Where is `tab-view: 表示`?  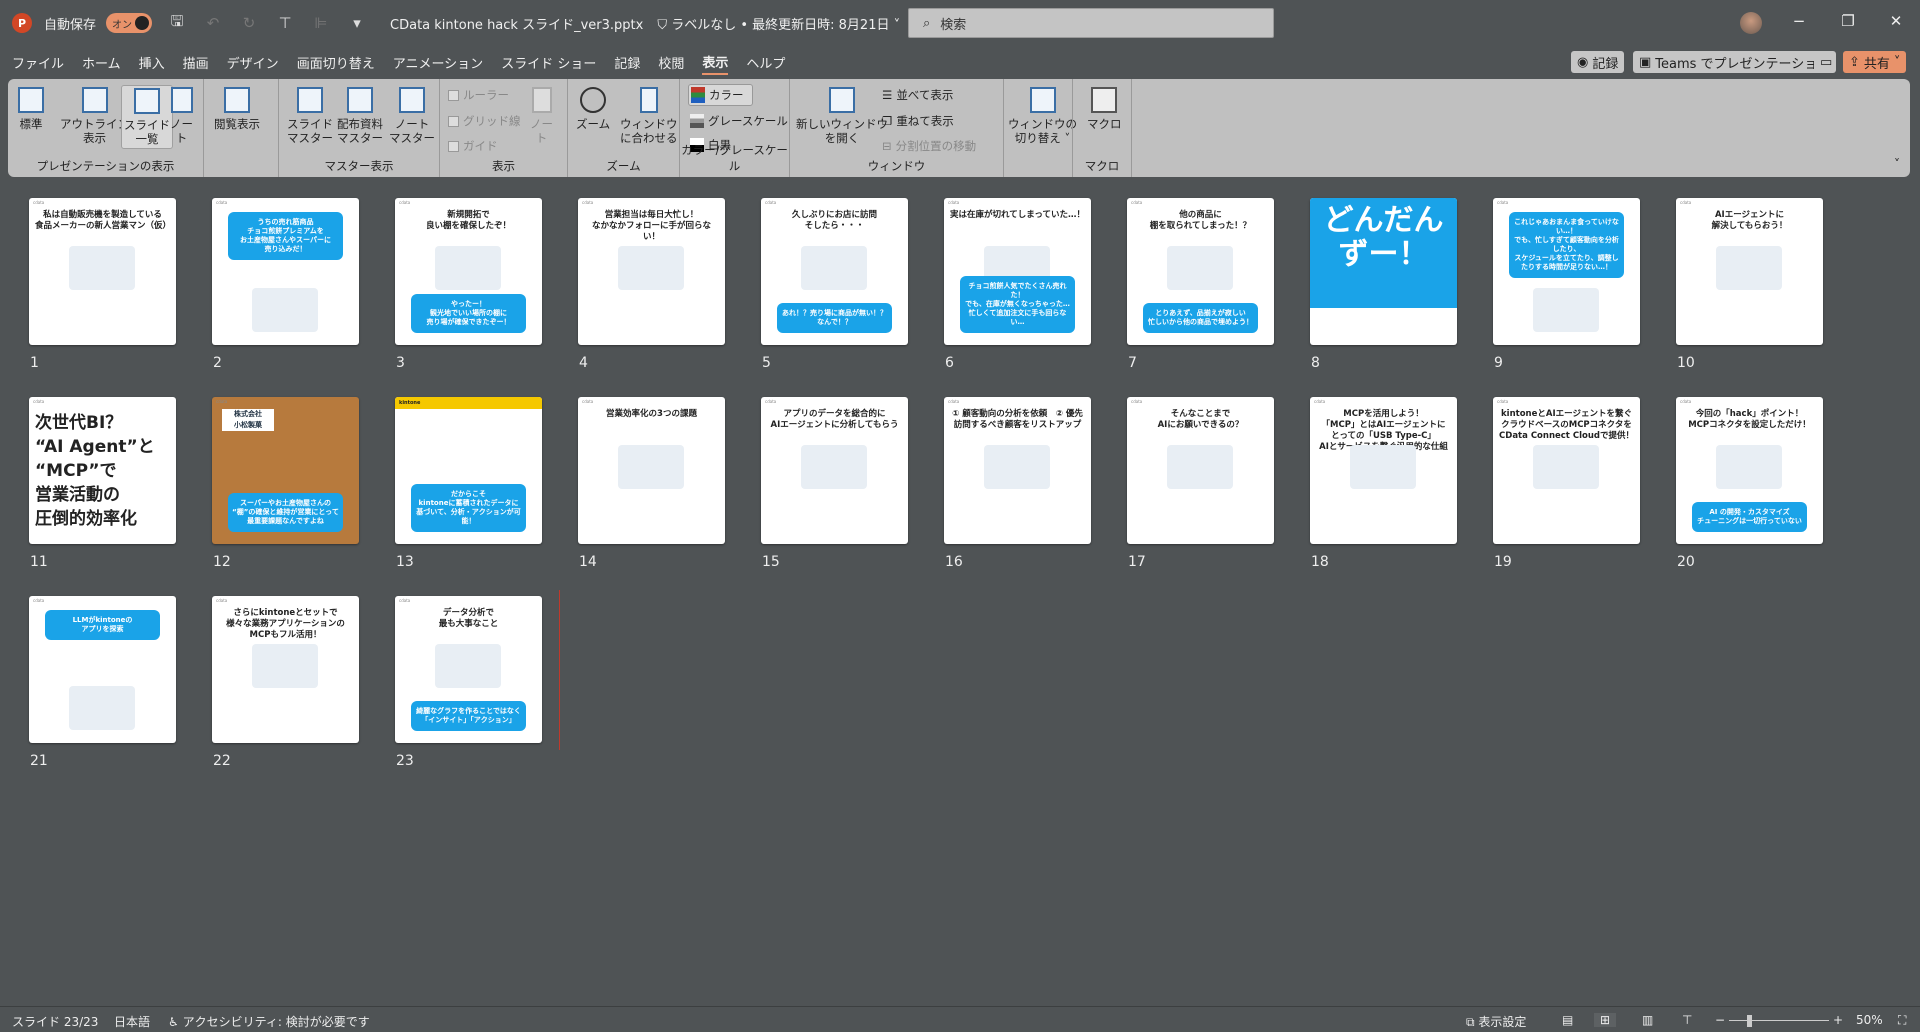
tab-view: 表示 is located at coordinates (715, 63).